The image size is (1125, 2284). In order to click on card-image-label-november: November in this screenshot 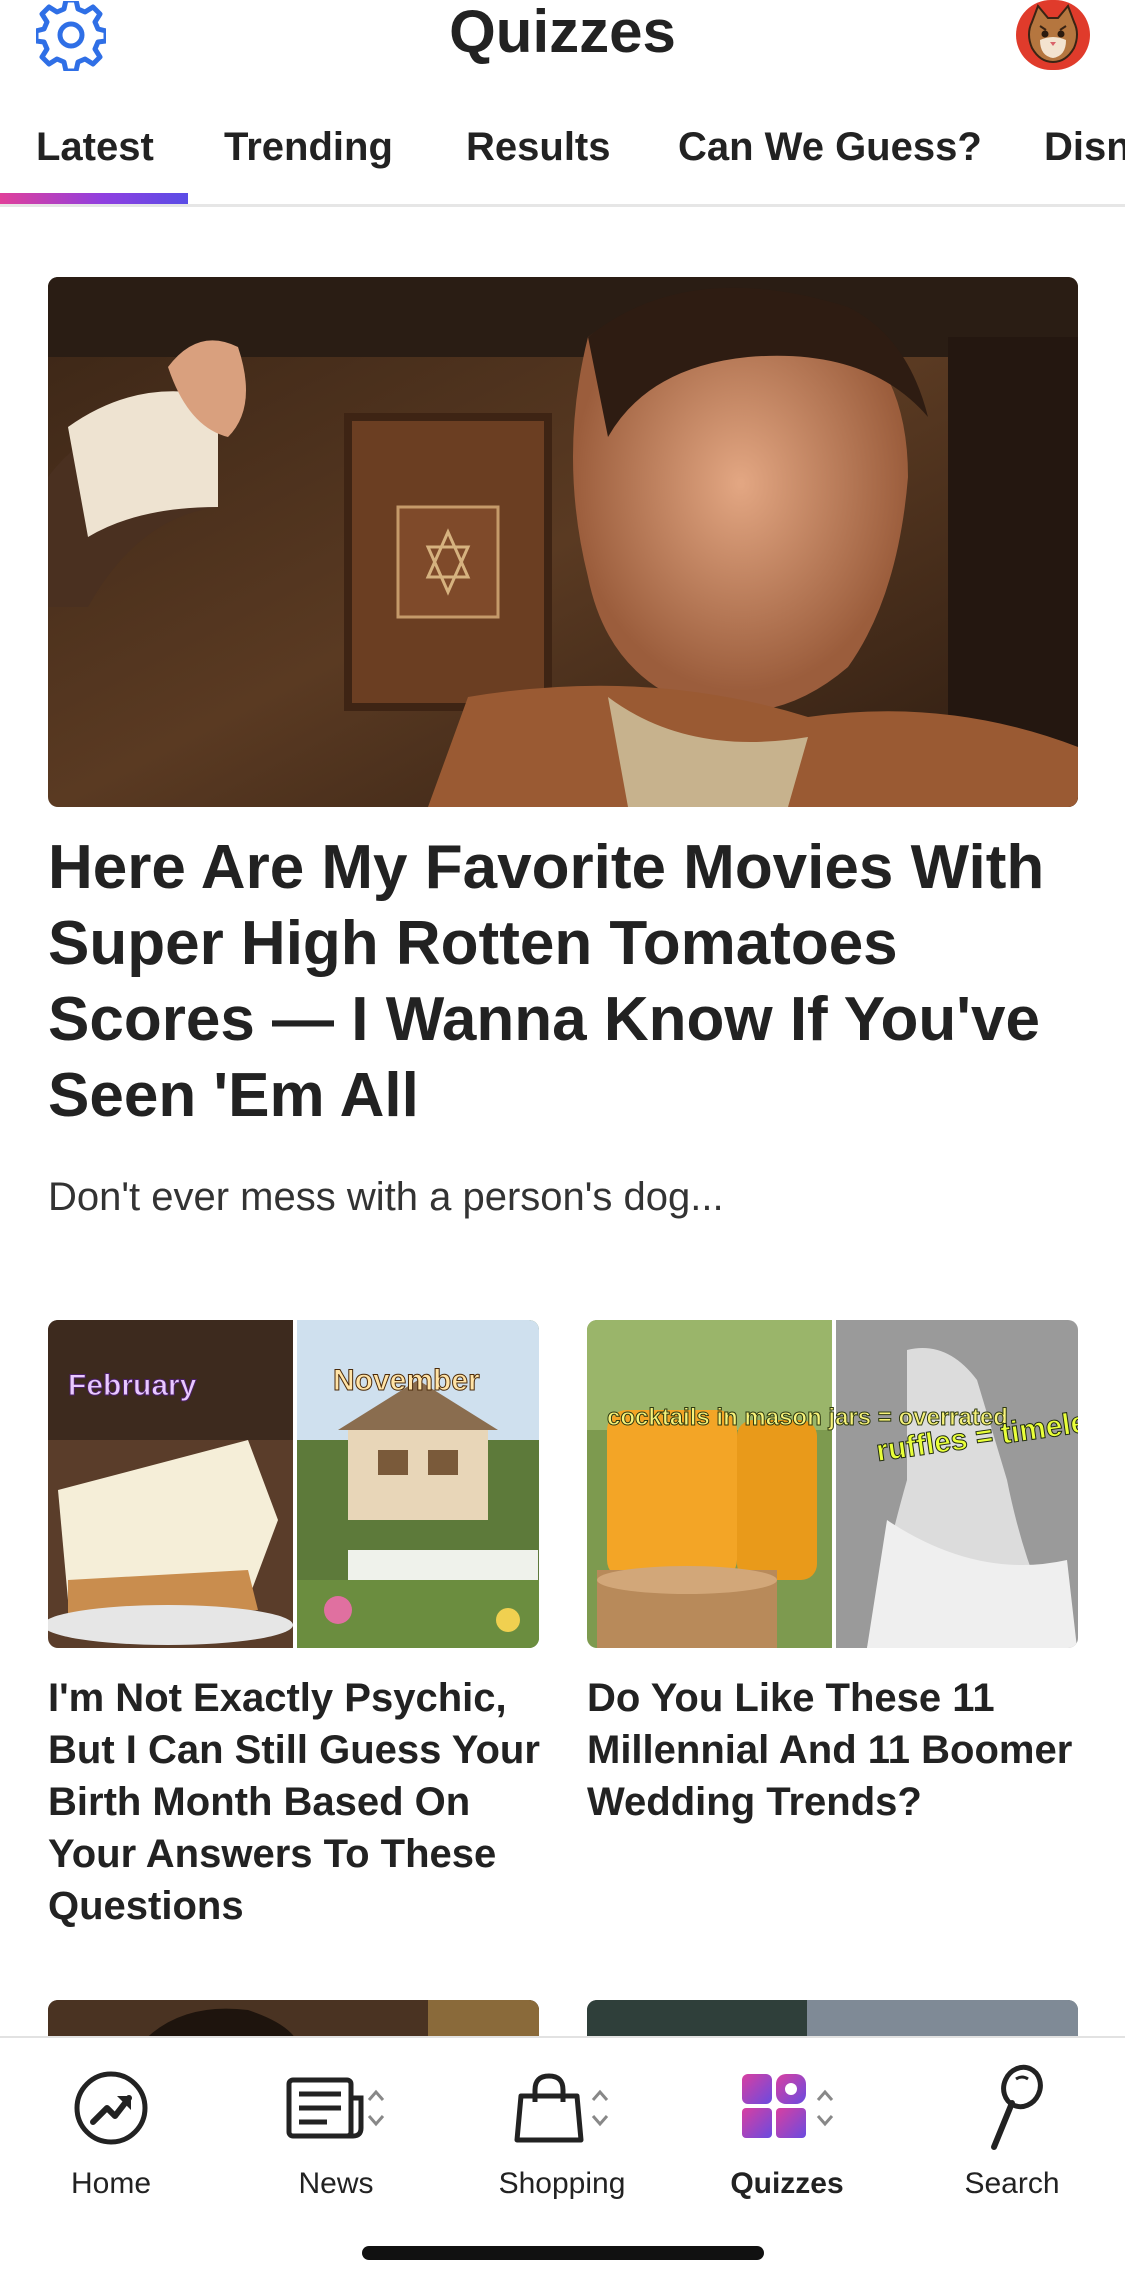, I will do `click(406, 1380)`.